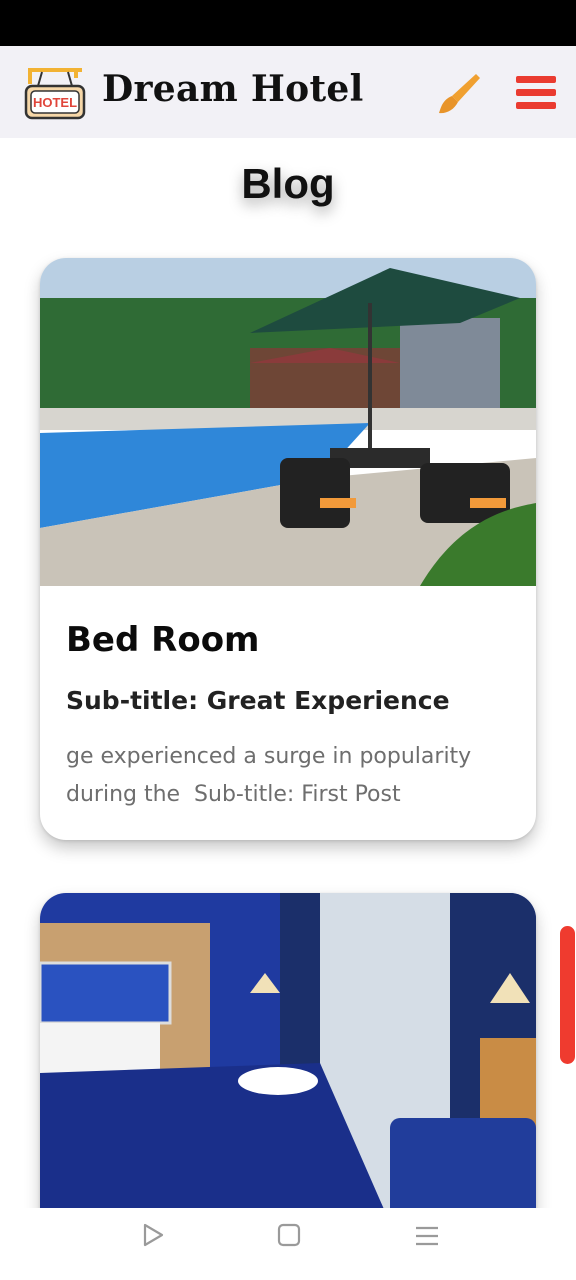 The image size is (576, 1280). Describe the element at coordinates (288, 183) in the screenshot. I see `page-title: Blog` at that location.